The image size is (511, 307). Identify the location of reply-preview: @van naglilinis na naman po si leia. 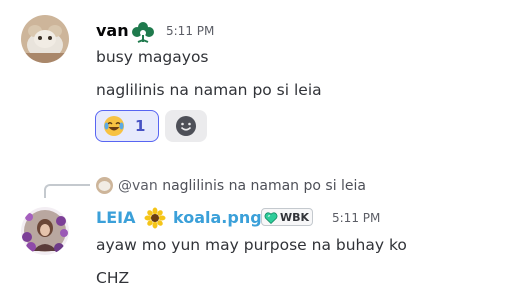
(242, 186).